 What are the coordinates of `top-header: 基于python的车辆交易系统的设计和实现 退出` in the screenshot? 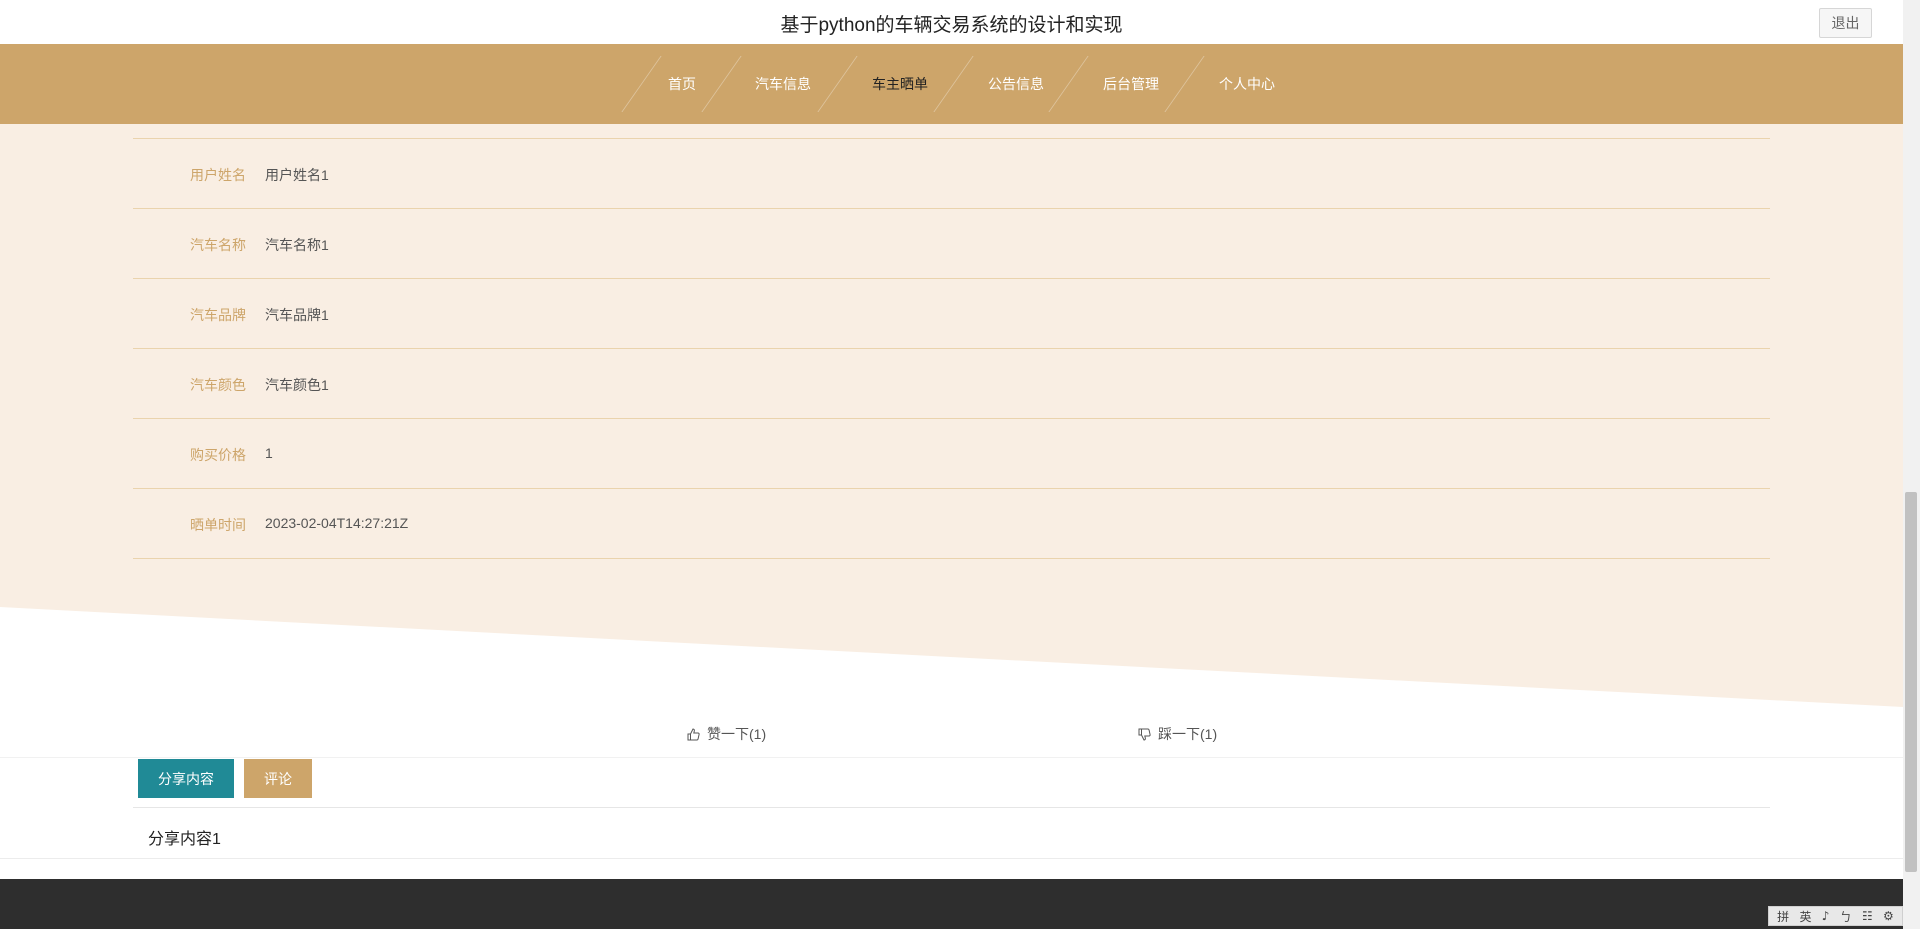 It's located at (951, 22).